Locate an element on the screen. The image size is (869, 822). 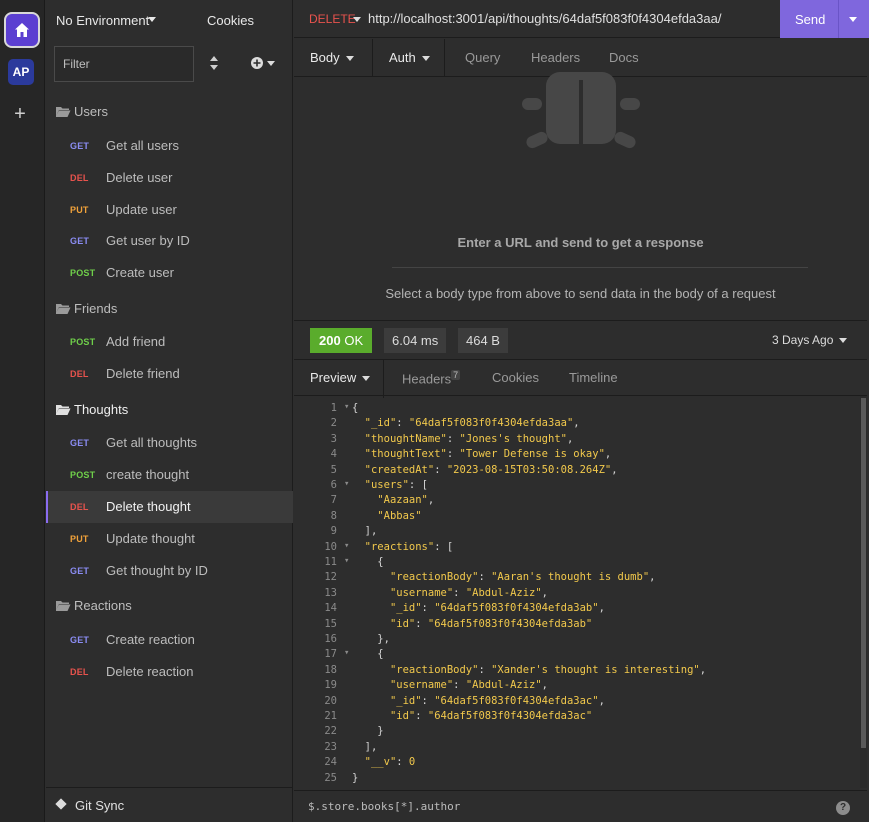
request-create-user: POST Create user is located at coordinates (169, 273).